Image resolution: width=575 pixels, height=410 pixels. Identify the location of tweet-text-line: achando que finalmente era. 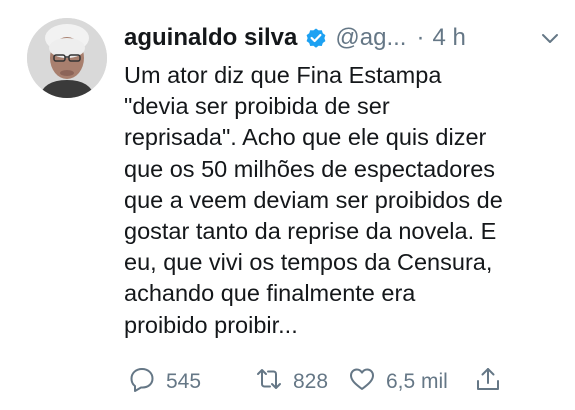
(270, 293).